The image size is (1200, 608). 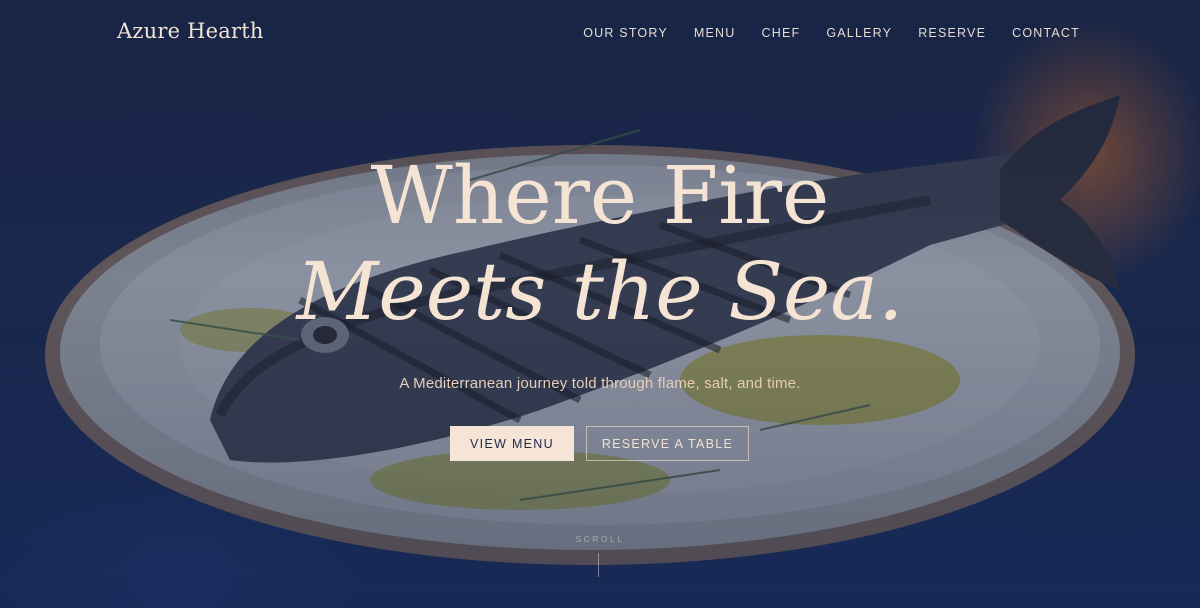 I want to click on nav-item-gallery: GALLERY, so click(x=859, y=33).